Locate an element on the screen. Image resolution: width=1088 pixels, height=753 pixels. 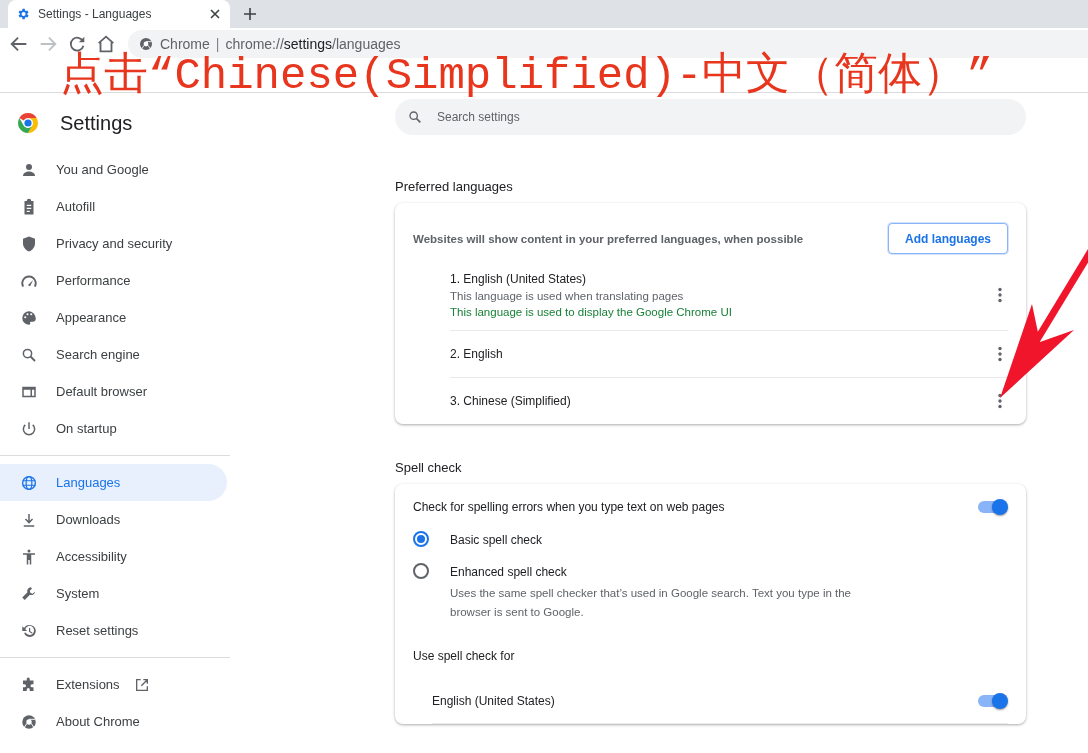
sidebar-item: Appearance is located at coordinates (113, 317).